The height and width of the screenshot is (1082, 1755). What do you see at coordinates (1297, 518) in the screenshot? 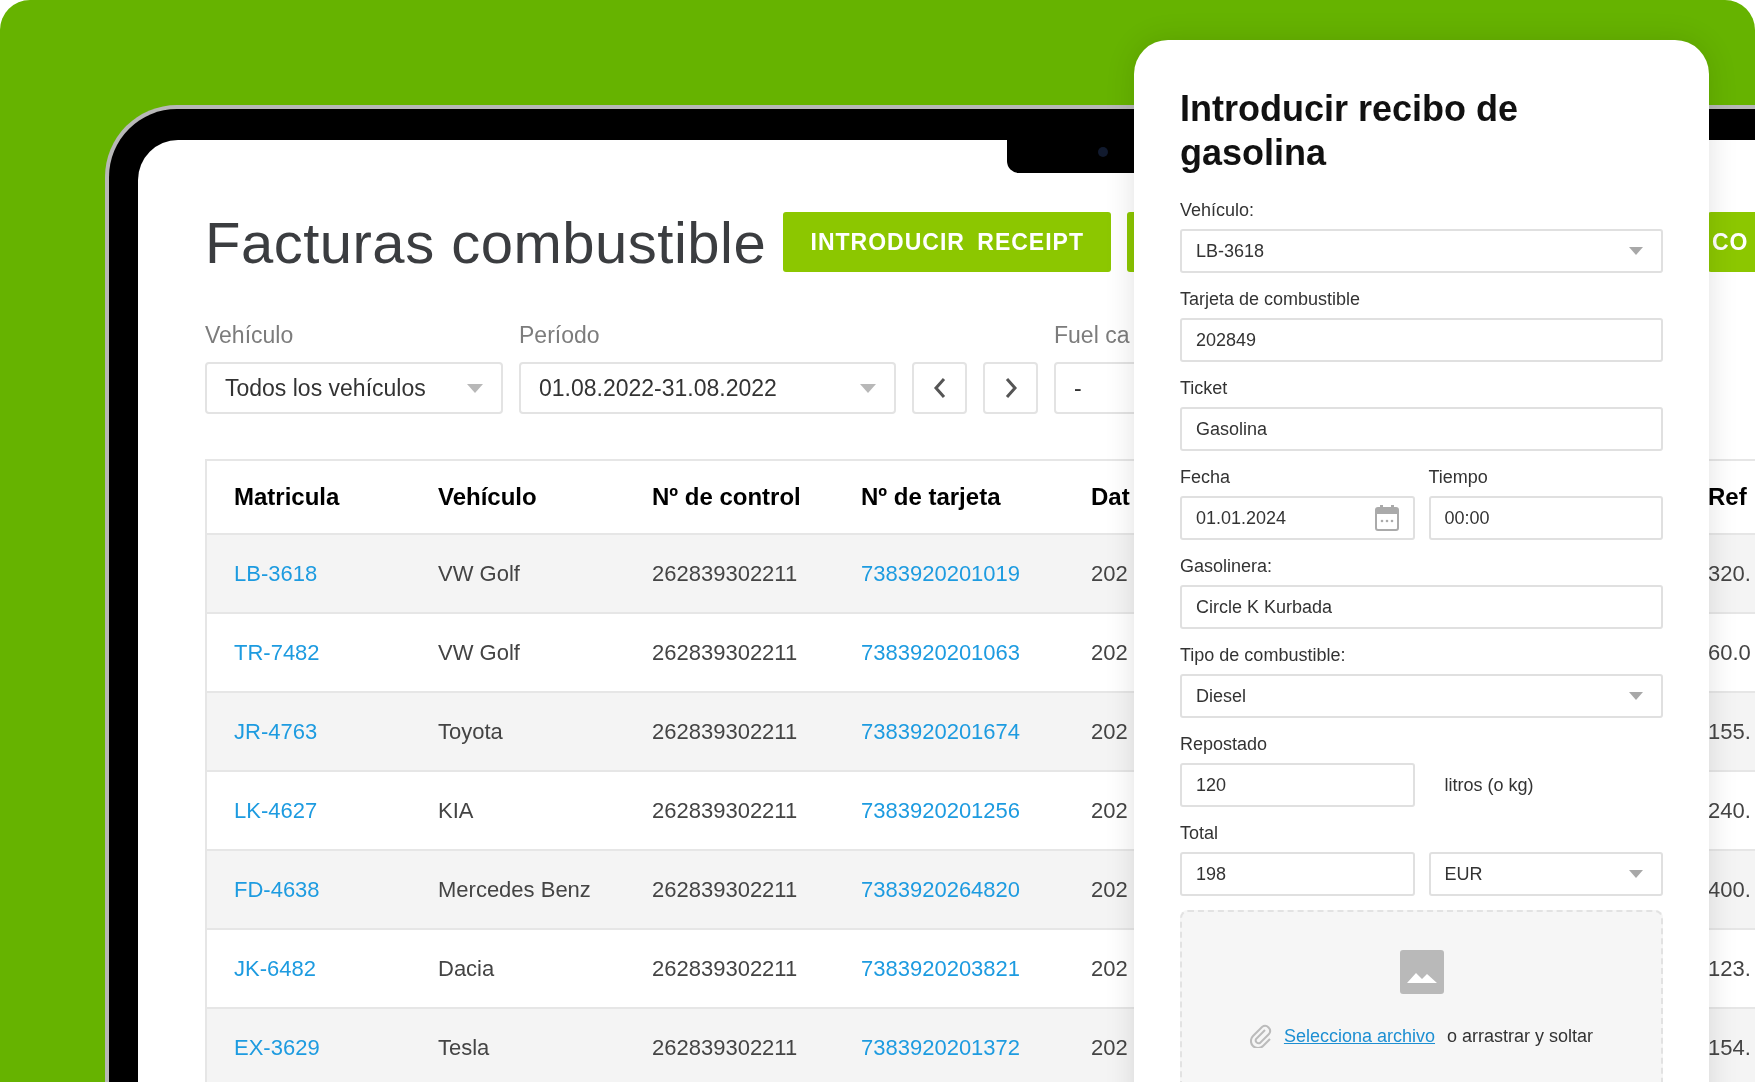
I see `date-field: 01.01.2024` at bounding box center [1297, 518].